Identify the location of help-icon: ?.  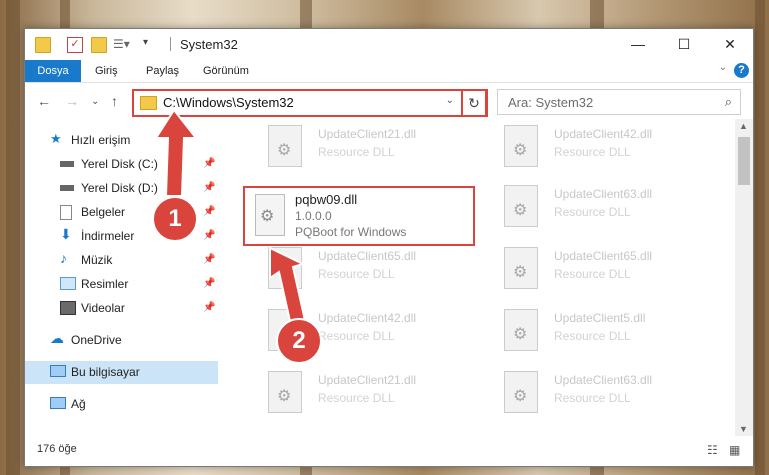
(741, 70).